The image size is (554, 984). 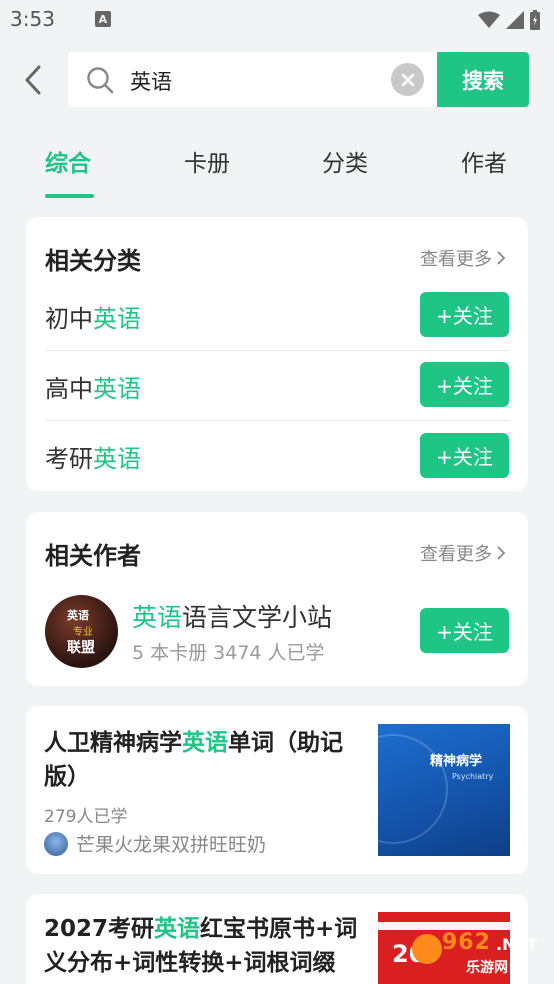 What do you see at coordinates (232, 616) in the screenshot?
I see `author-name: 英语语言文学小站` at bounding box center [232, 616].